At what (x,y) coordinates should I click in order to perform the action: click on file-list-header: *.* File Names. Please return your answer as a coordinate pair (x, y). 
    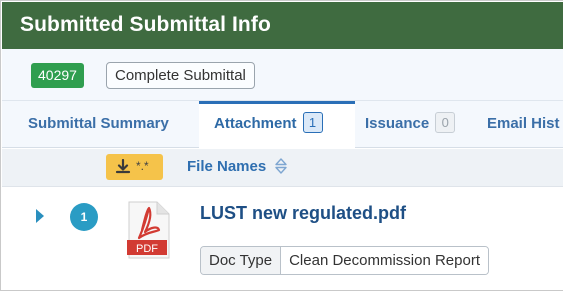
    Looking at the image, I should click on (282, 168).